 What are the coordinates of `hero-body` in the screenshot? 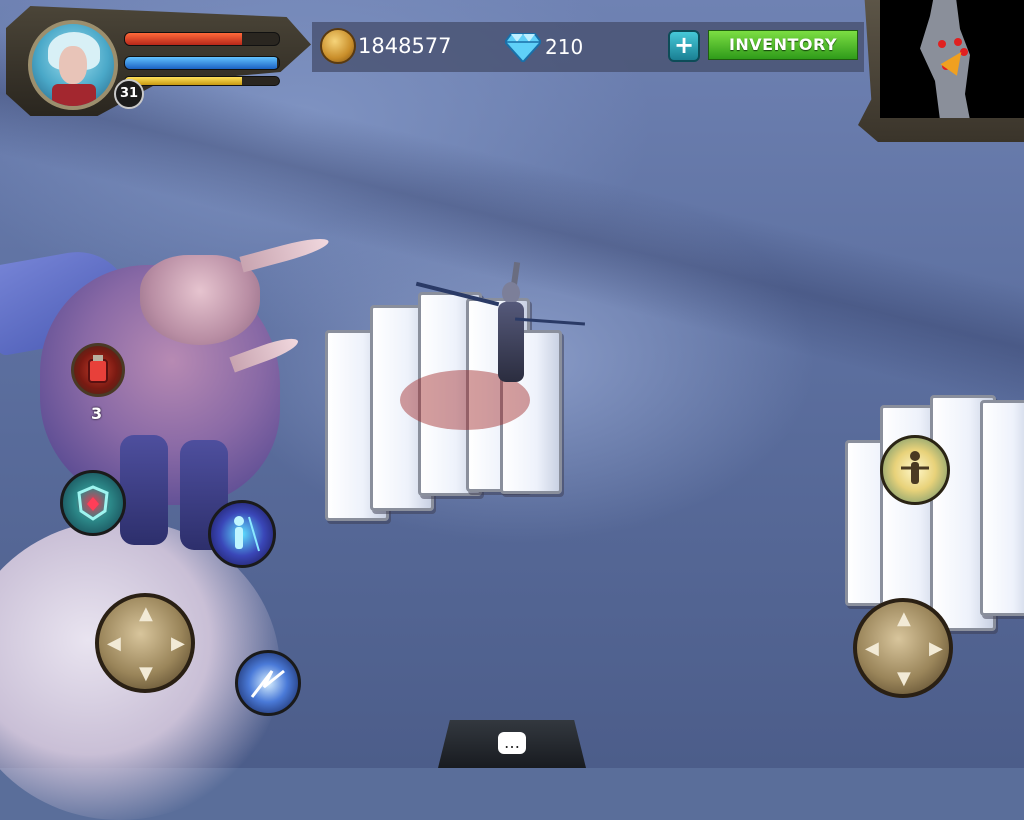 It's located at (511, 342).